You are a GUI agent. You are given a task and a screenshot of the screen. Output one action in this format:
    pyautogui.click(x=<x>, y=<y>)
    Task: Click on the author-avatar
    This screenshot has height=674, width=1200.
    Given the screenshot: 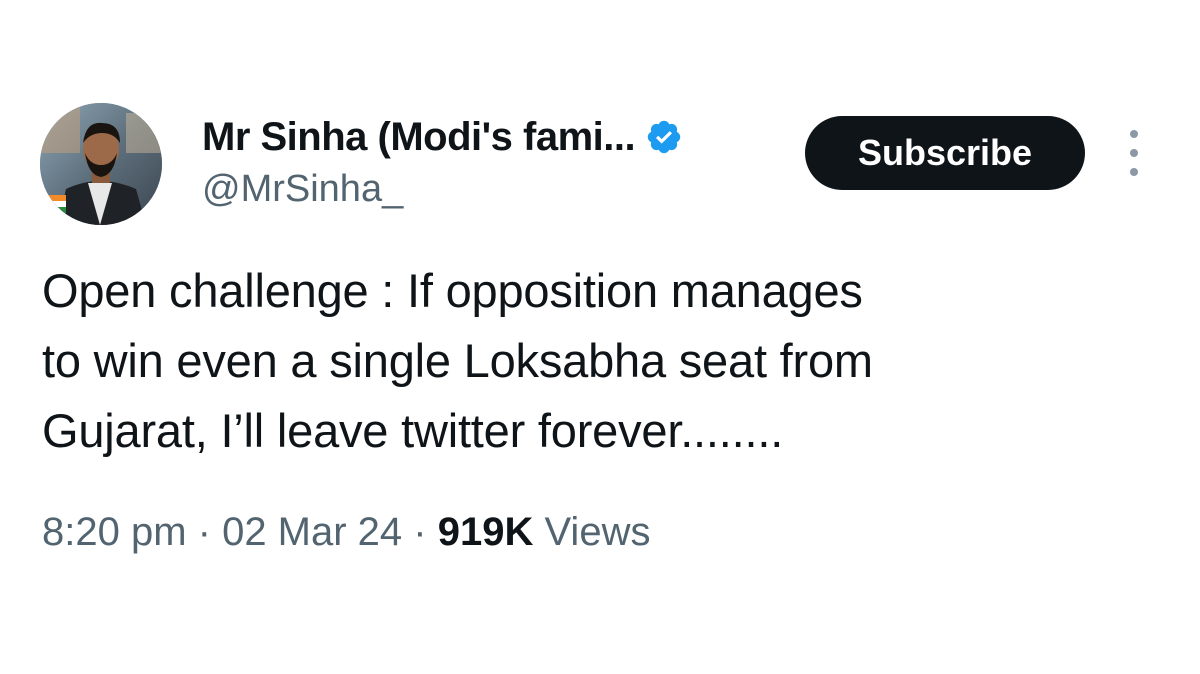 What is the action you would take?
    pyautogui.click(x=101, y=164)
    